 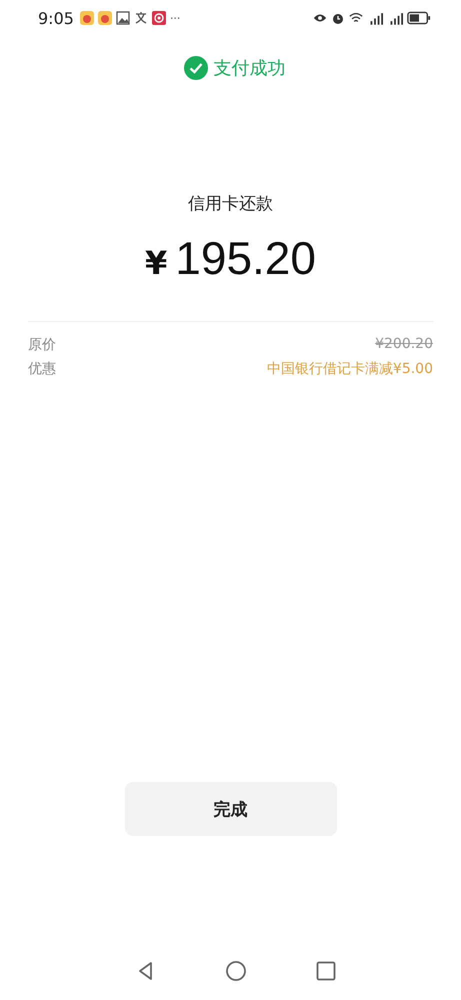 What do you see at coordinates (230, 809) in the screenshot?
I see `done-button: 完成` at bounding box center [230, 809].